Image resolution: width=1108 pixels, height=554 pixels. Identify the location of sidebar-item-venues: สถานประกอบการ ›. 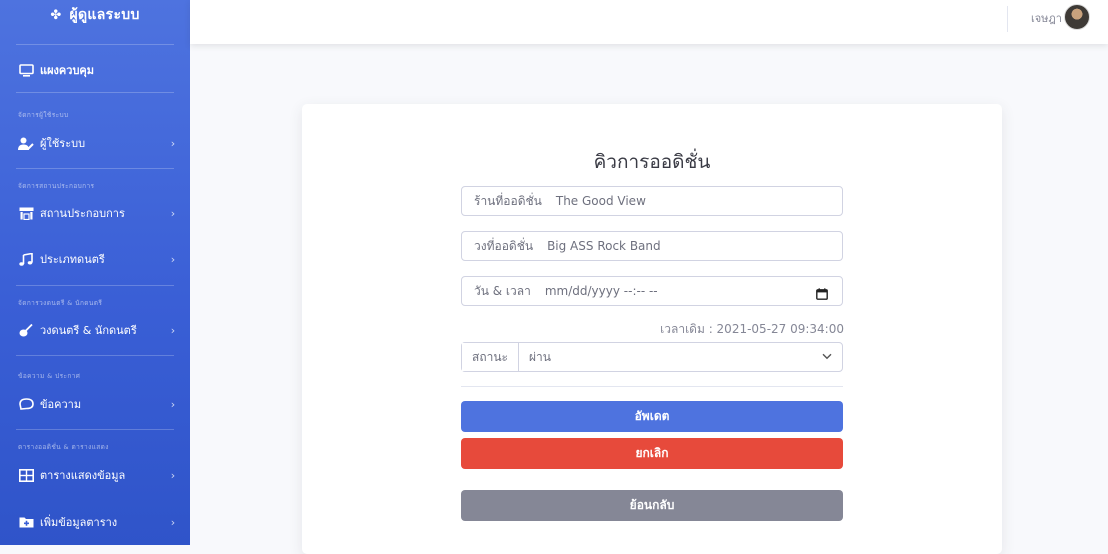
(95, 213).